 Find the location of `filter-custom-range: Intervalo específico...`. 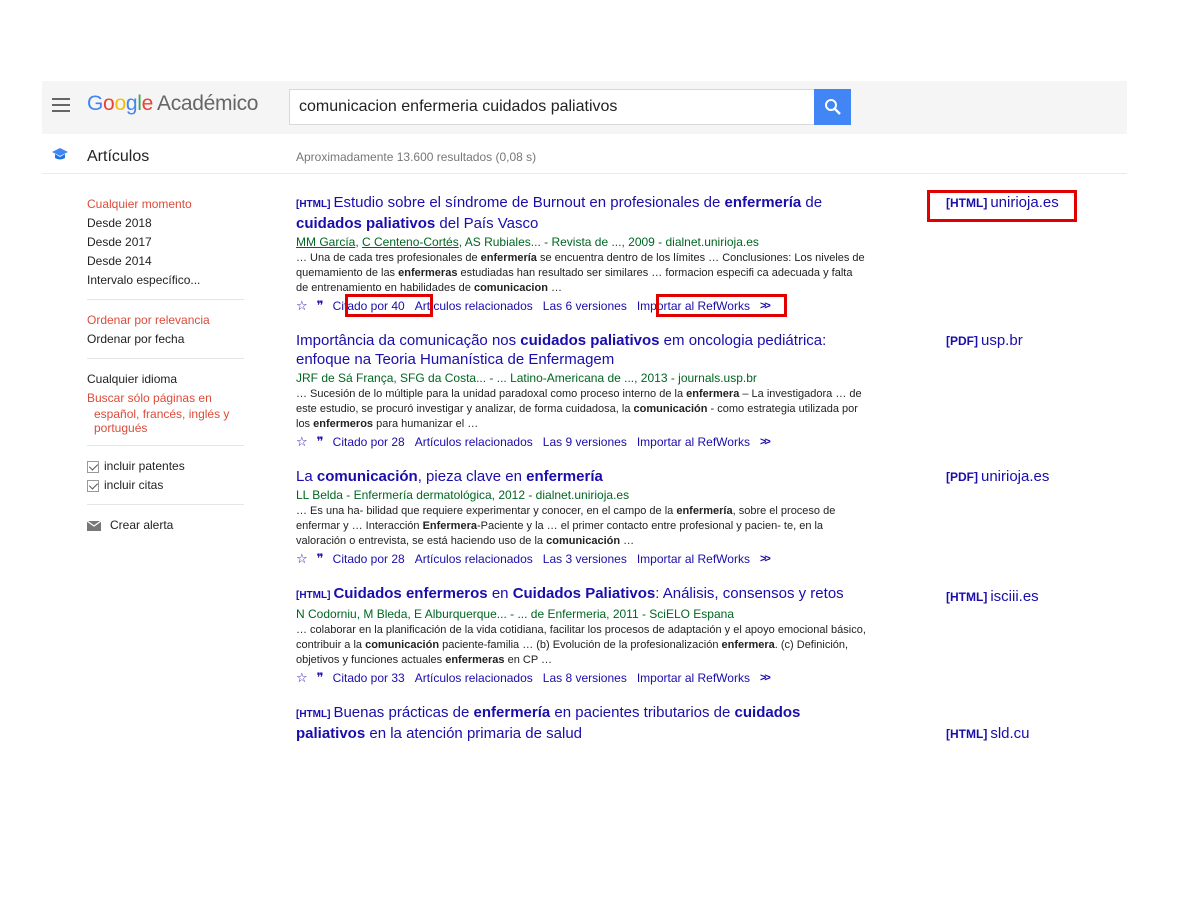

filter-custom-range: Intervalo específico... is located at coordinates (165, 280).